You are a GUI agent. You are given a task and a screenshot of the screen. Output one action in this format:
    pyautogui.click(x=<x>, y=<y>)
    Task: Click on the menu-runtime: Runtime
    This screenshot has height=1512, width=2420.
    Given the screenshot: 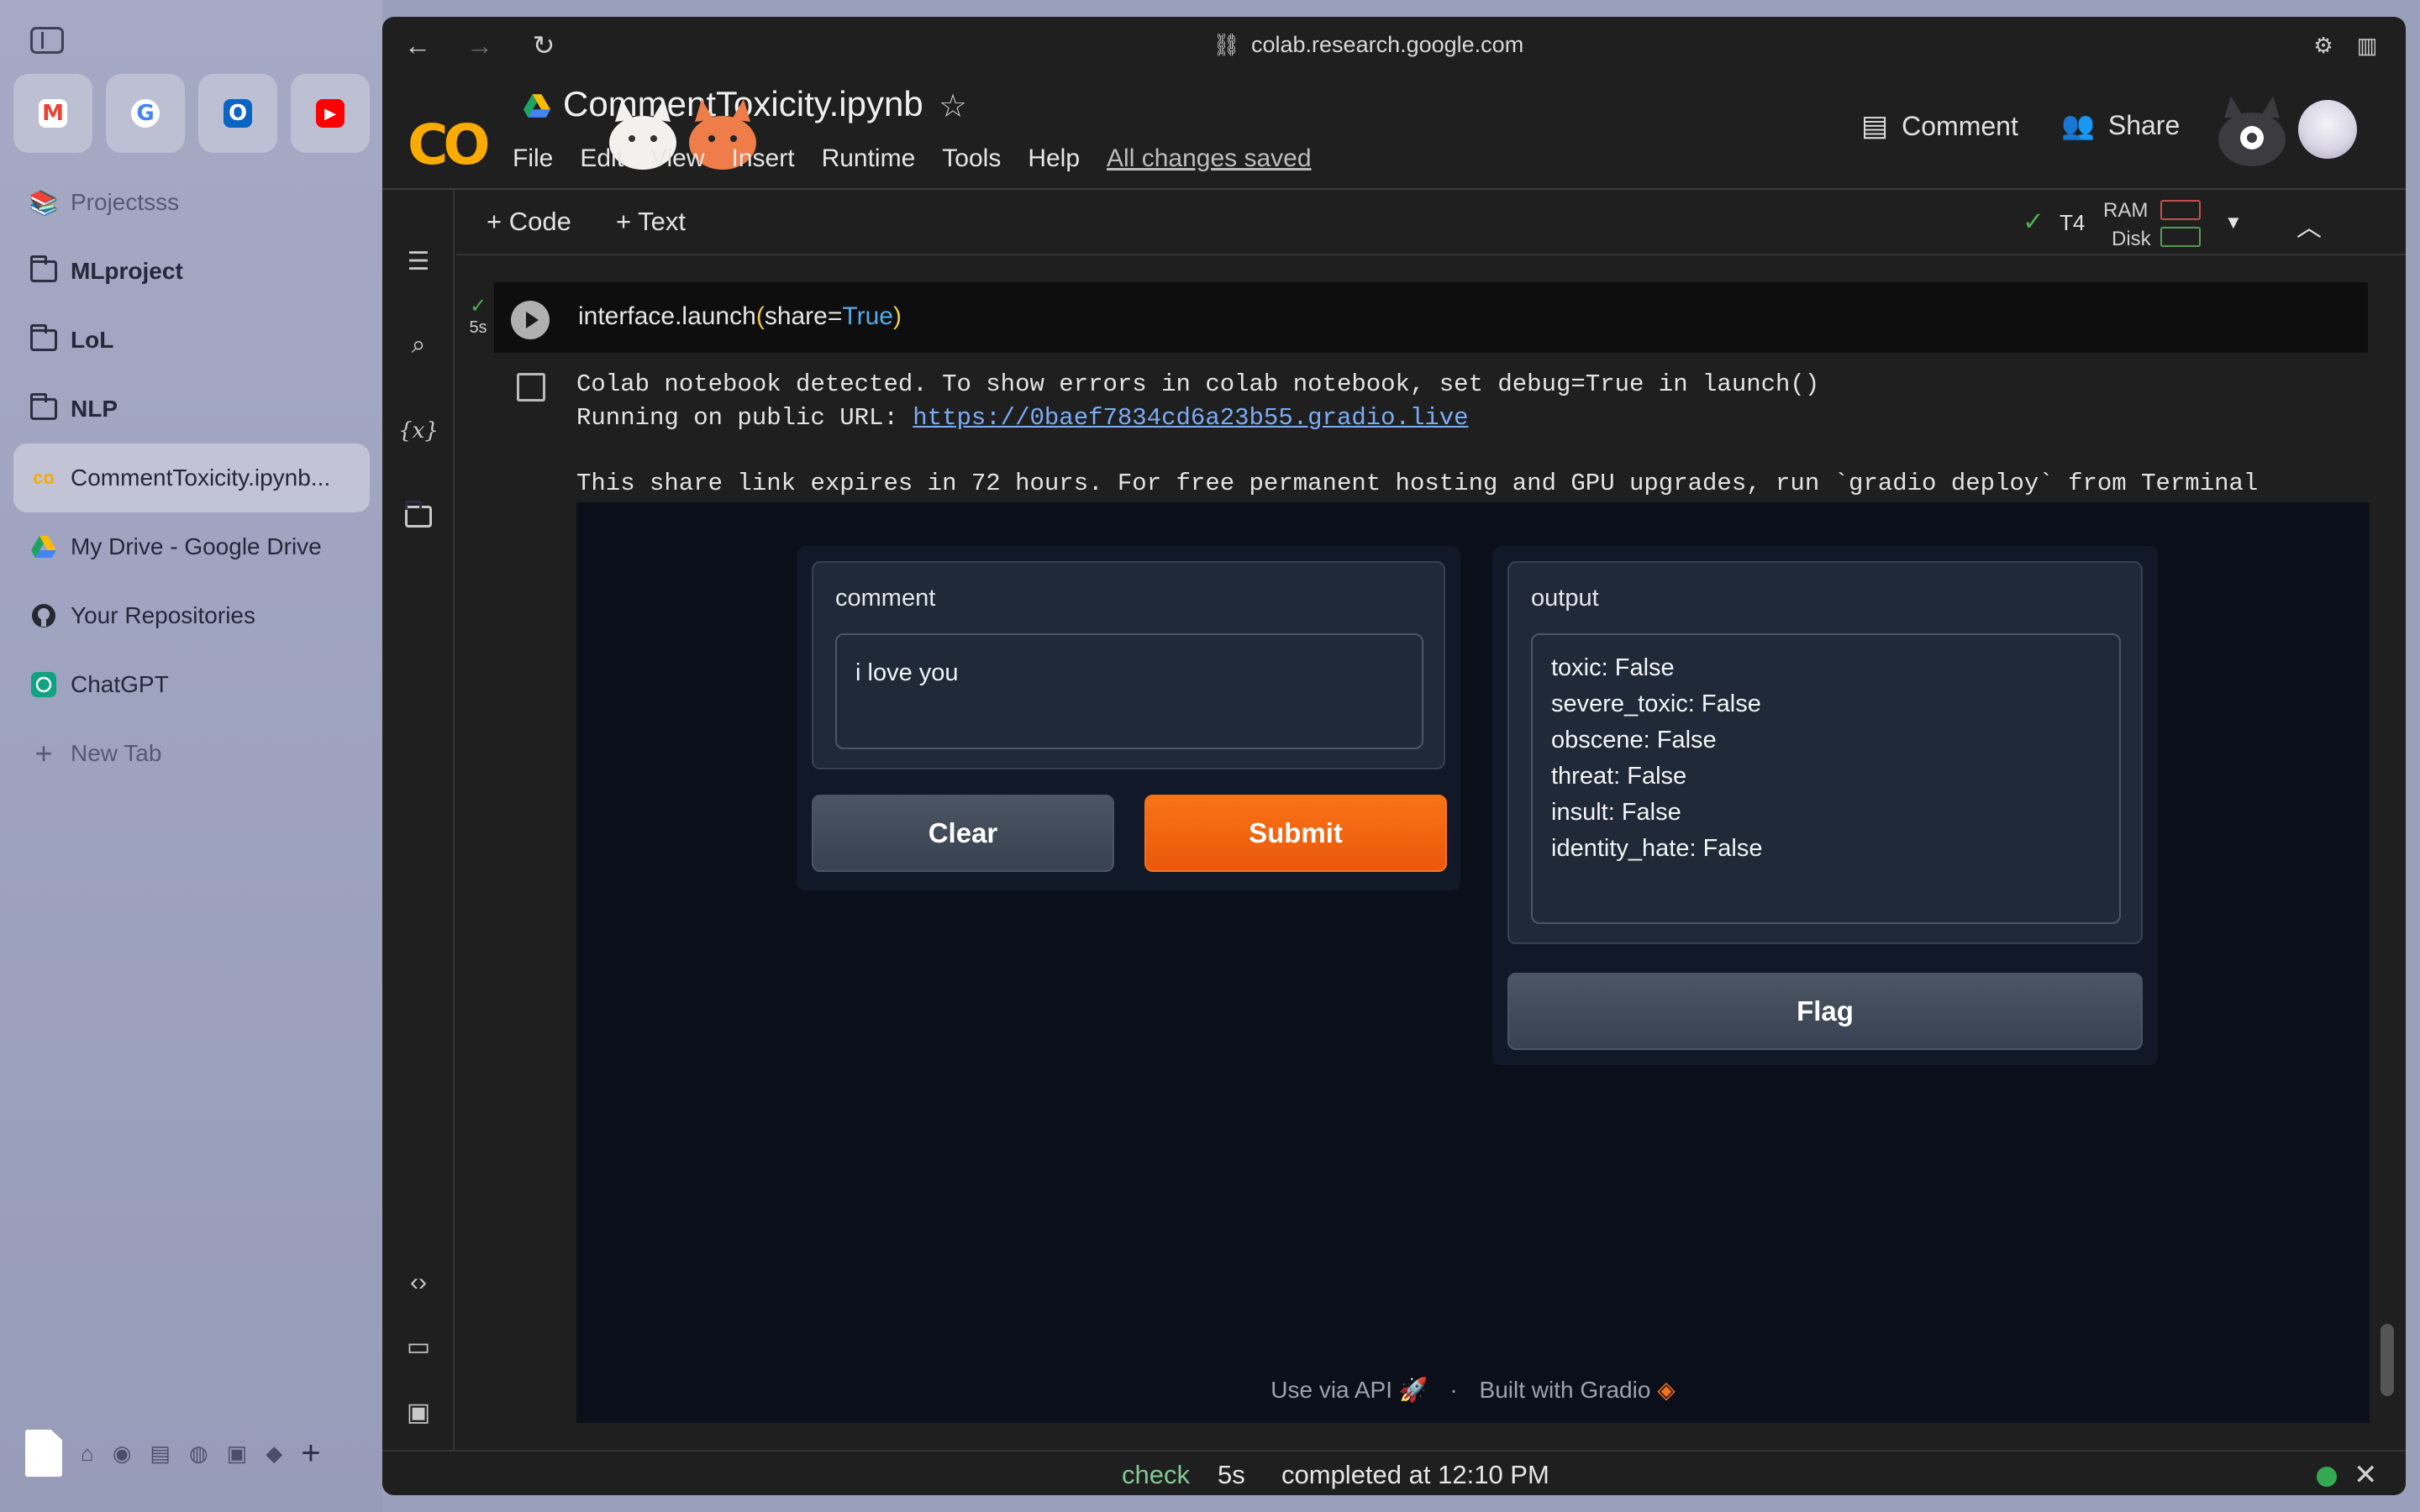 What is the action you would take?
    pyautogui.click(x=869, y=158)
    